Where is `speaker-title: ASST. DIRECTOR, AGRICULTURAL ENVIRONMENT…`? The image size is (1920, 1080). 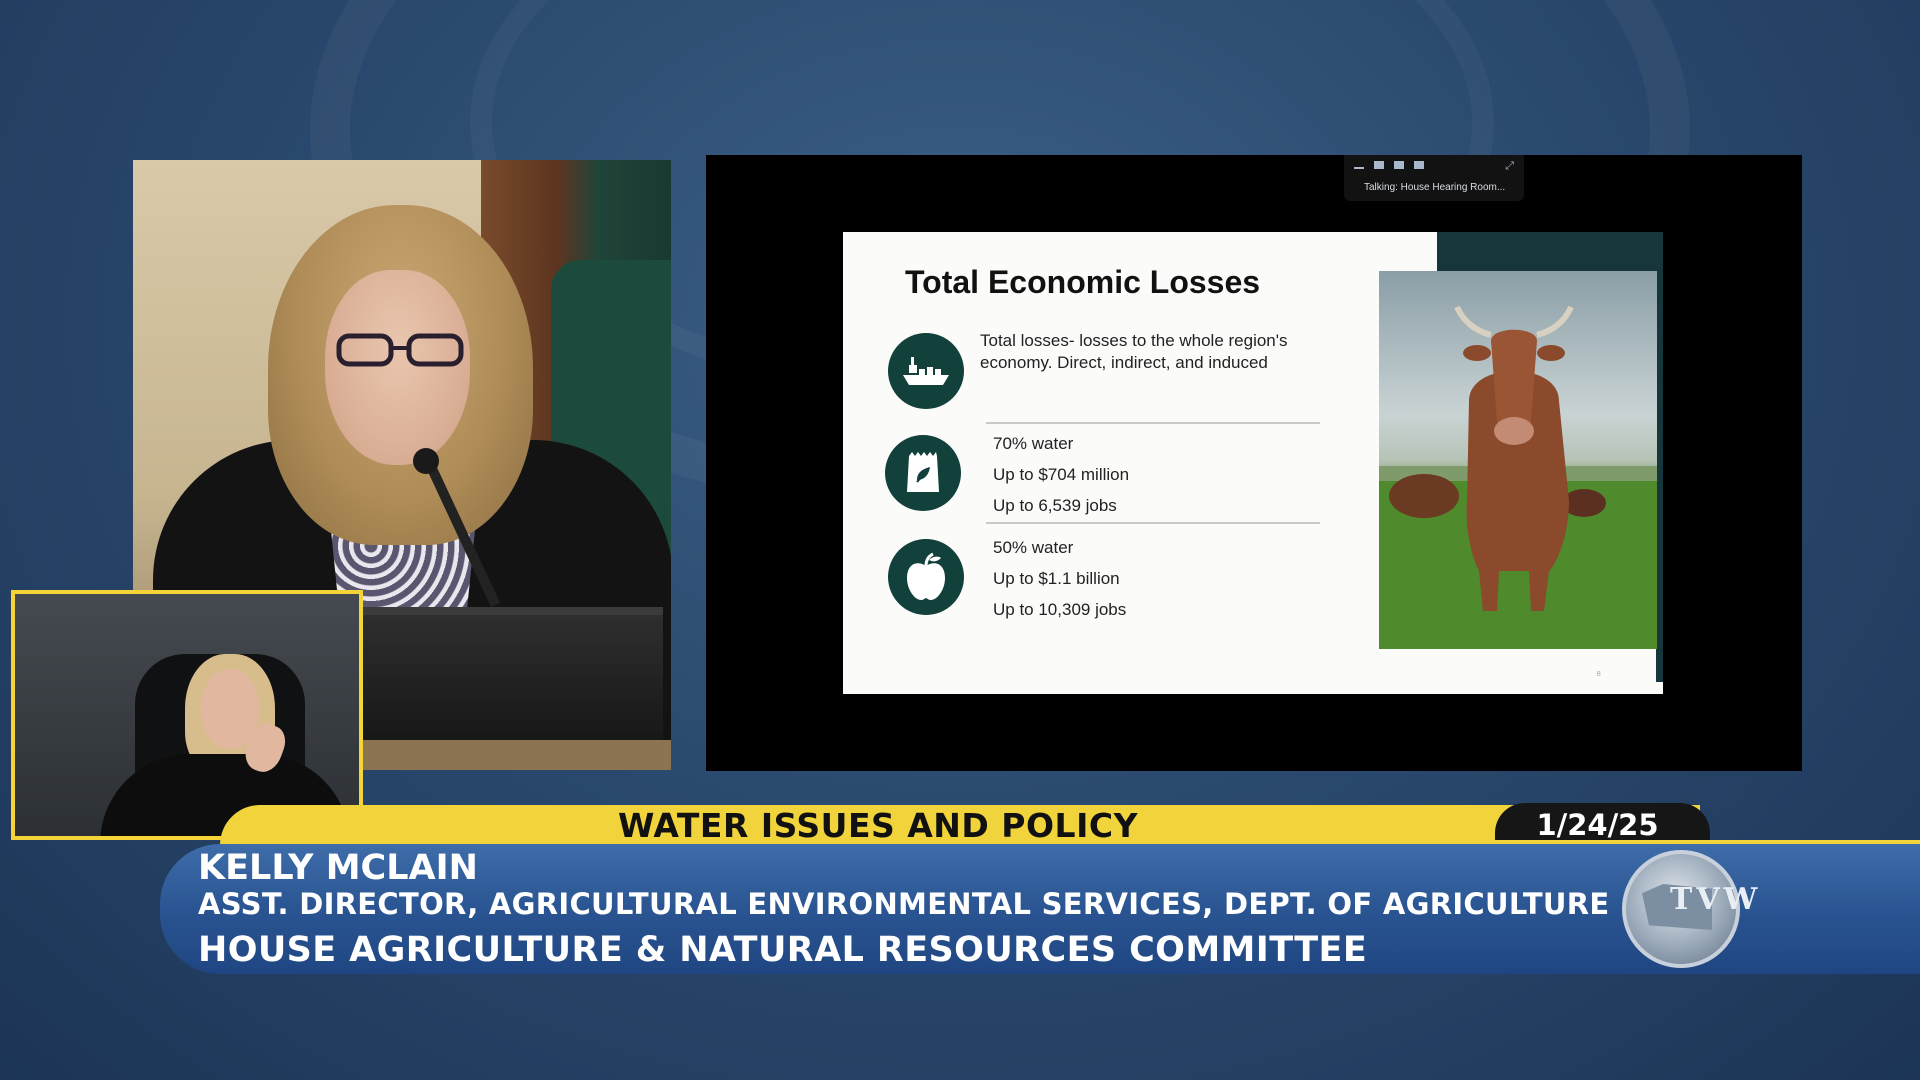 speaker-title: ASST. DIRECTOR, AGRICULTURAL ENVIRONMENT… is located at coordinates (904, 904).